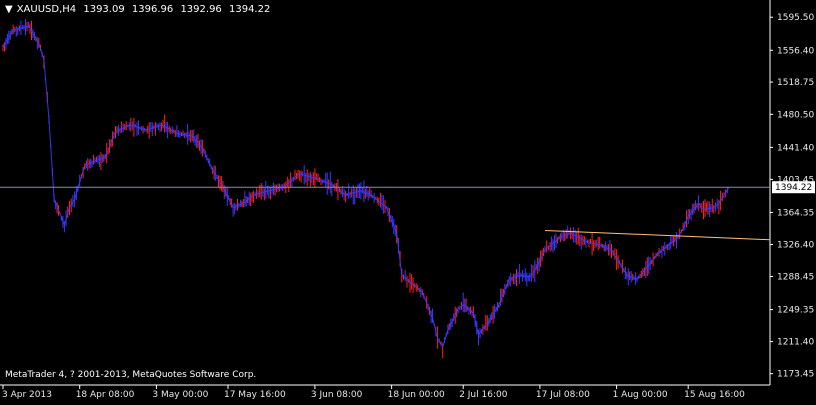  I want to click on x-tick-label: 17 Jul 08:00, so click(563, 395).